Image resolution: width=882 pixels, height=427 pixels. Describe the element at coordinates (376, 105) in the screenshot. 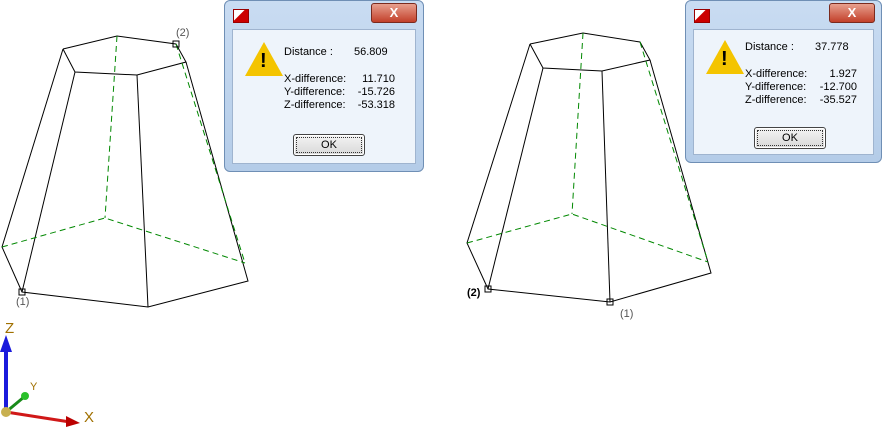

I see `z-diff-value: -53.318` at that location.